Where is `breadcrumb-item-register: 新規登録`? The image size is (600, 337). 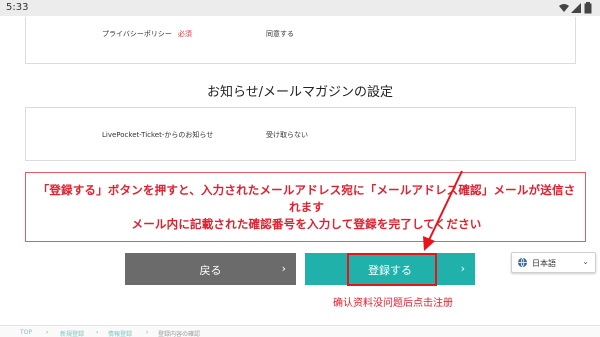
breadcrumb-item-register: 新規登録 is located at coordinates (72, 333).